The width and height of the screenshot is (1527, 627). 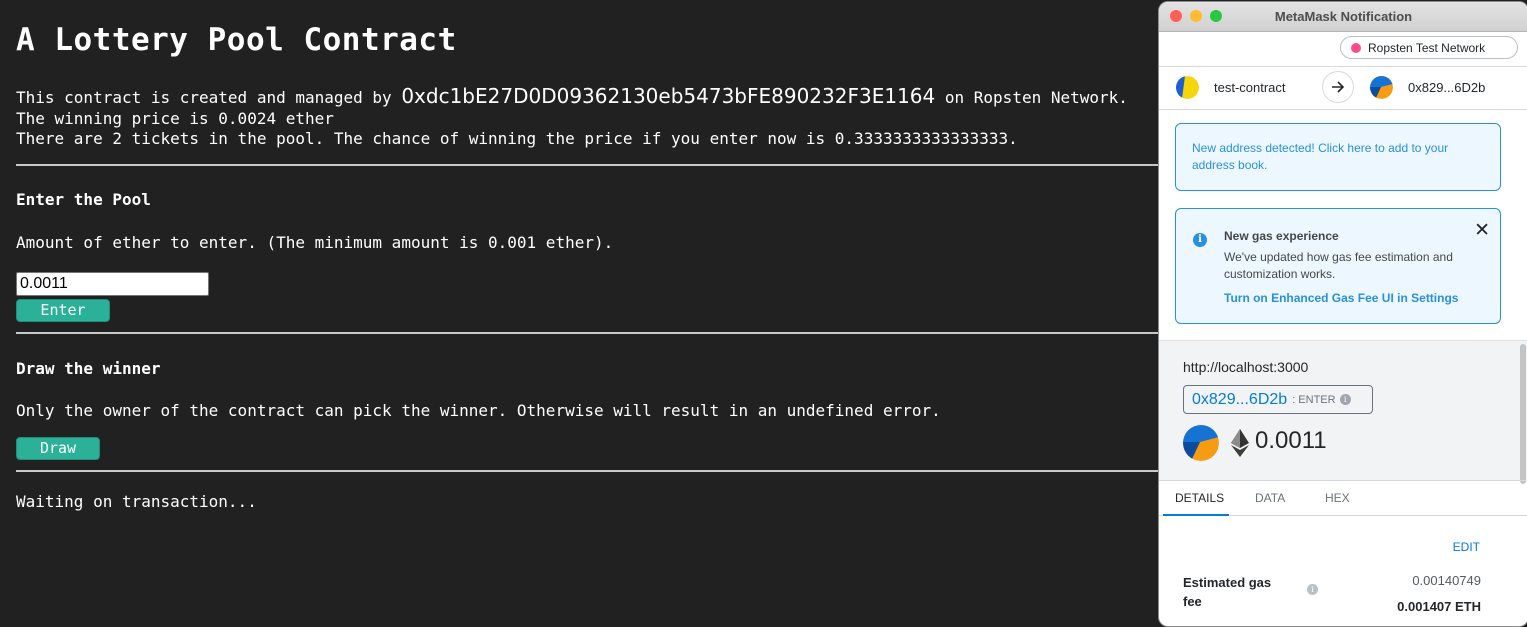 I want to click on gas-alert-title: New gas experience, so click(x=1281, y=236).